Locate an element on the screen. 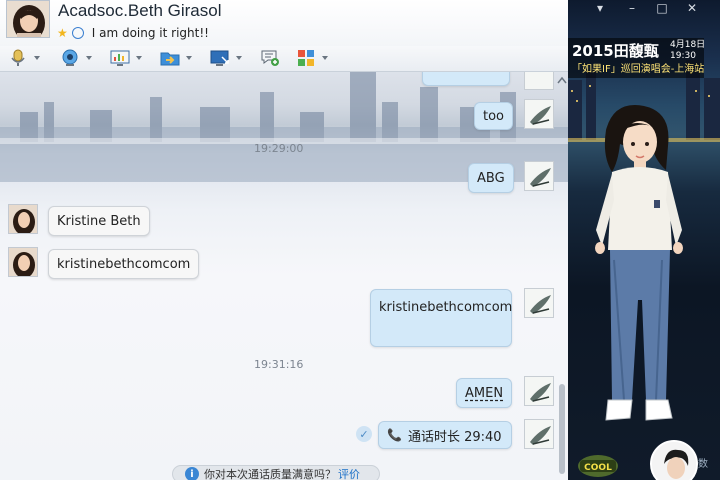 Image resolution: width=720 pixels, height=480 pixels. voice-call-button is located at coordinates (24, 58).